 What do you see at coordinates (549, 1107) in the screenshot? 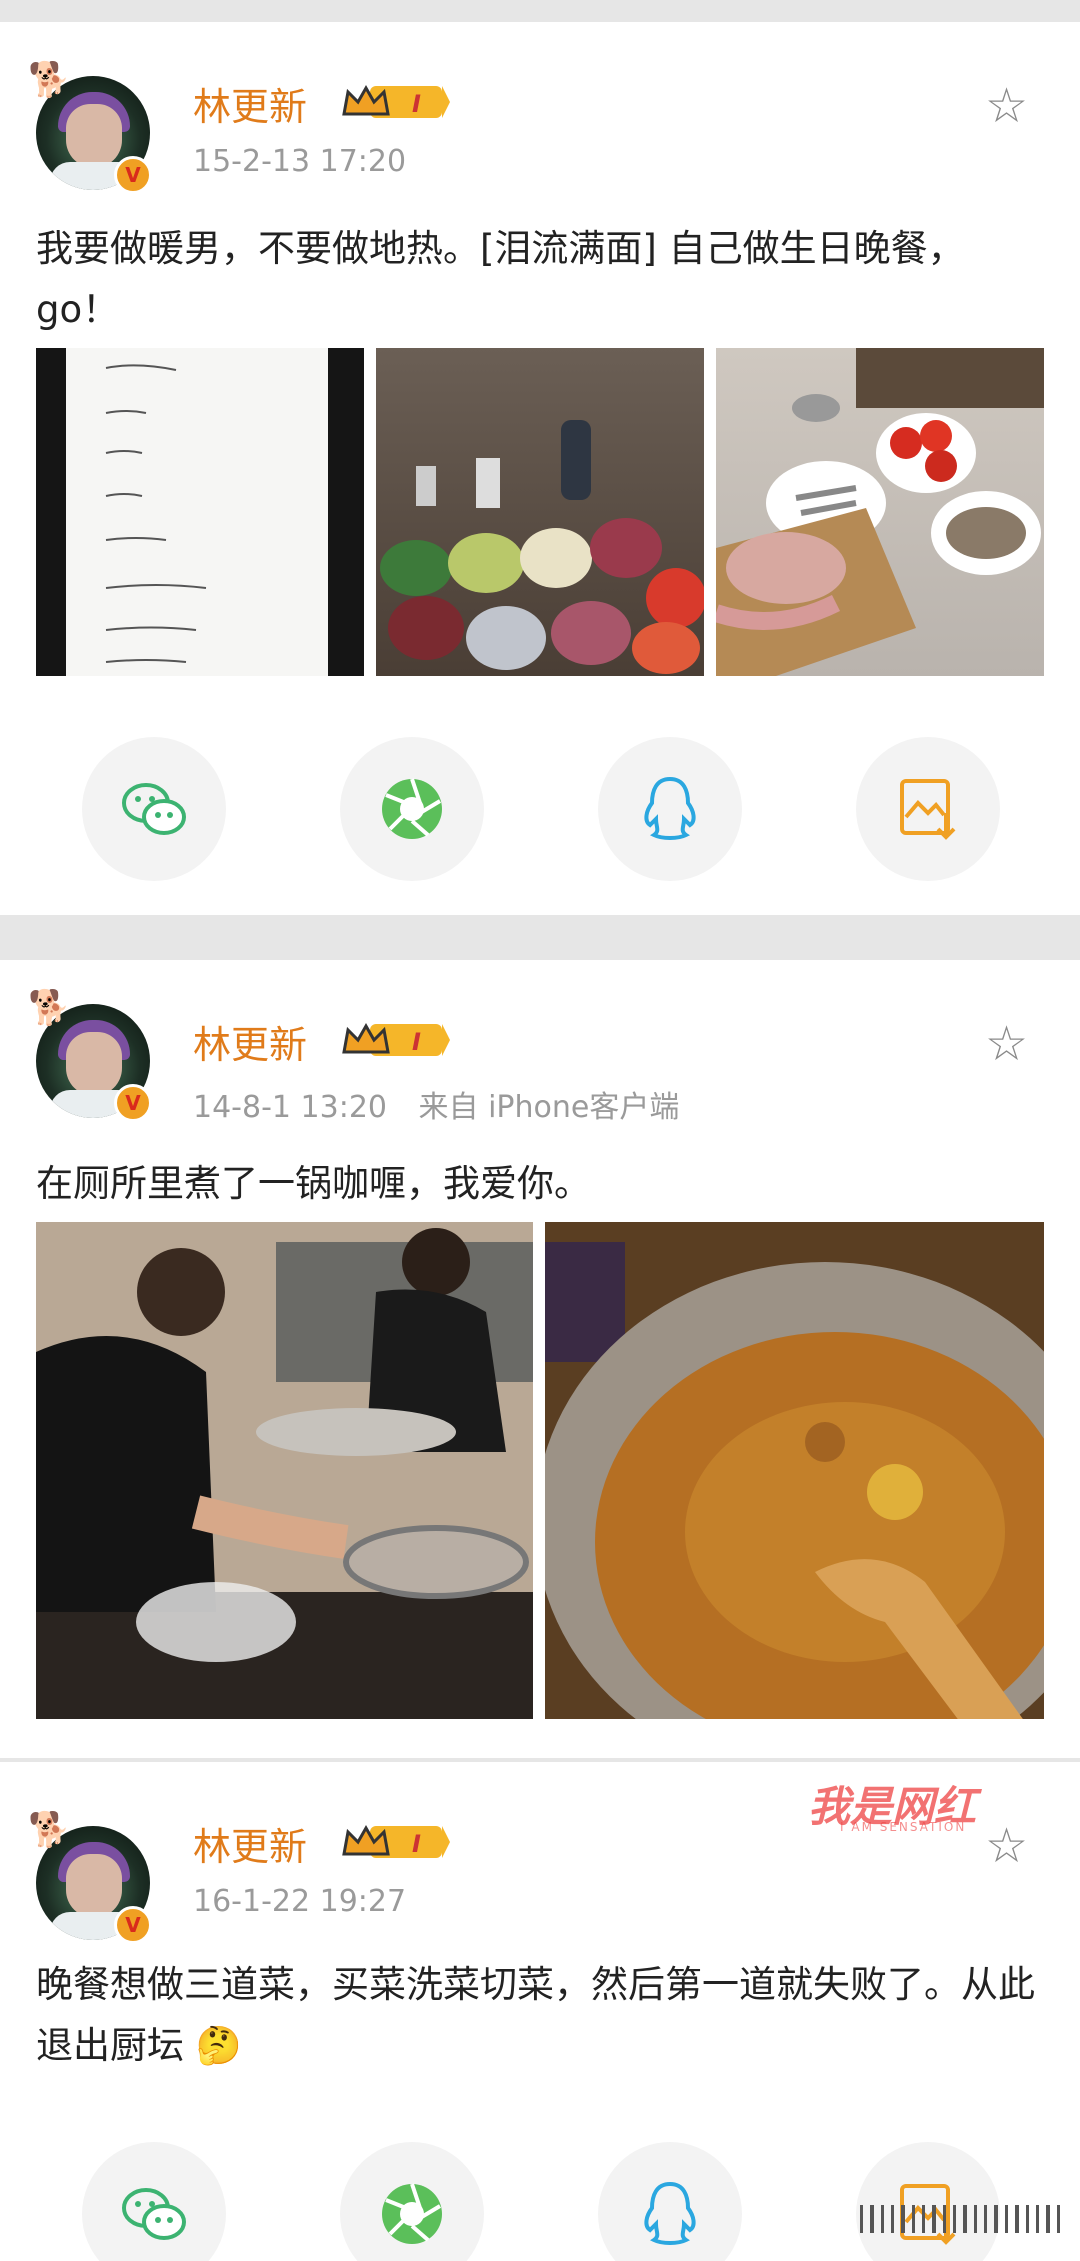
I see `post-source: 来自 iPhone客户端` at bounding box center [549, 1107].